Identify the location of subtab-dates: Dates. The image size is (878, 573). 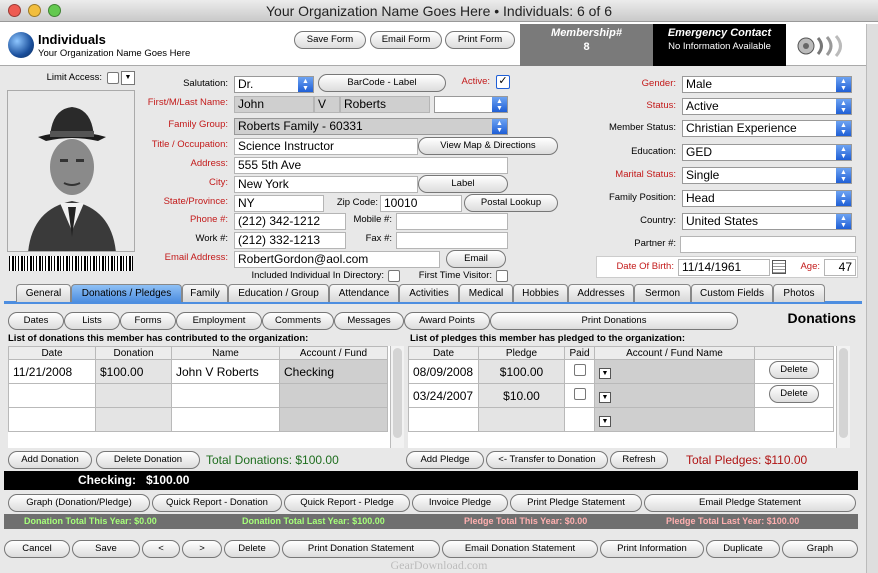
(36, 321).